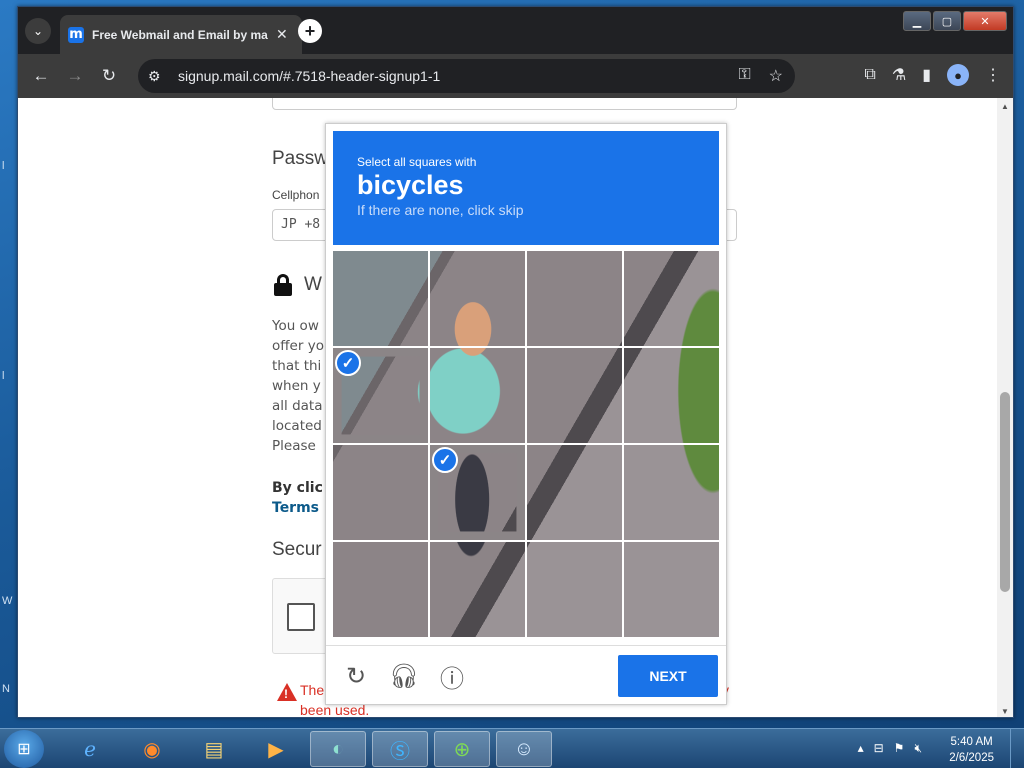 The height and width of the screenshot is (768, 1024). I want to click on key-icon: ⚿, so click(744, 76).